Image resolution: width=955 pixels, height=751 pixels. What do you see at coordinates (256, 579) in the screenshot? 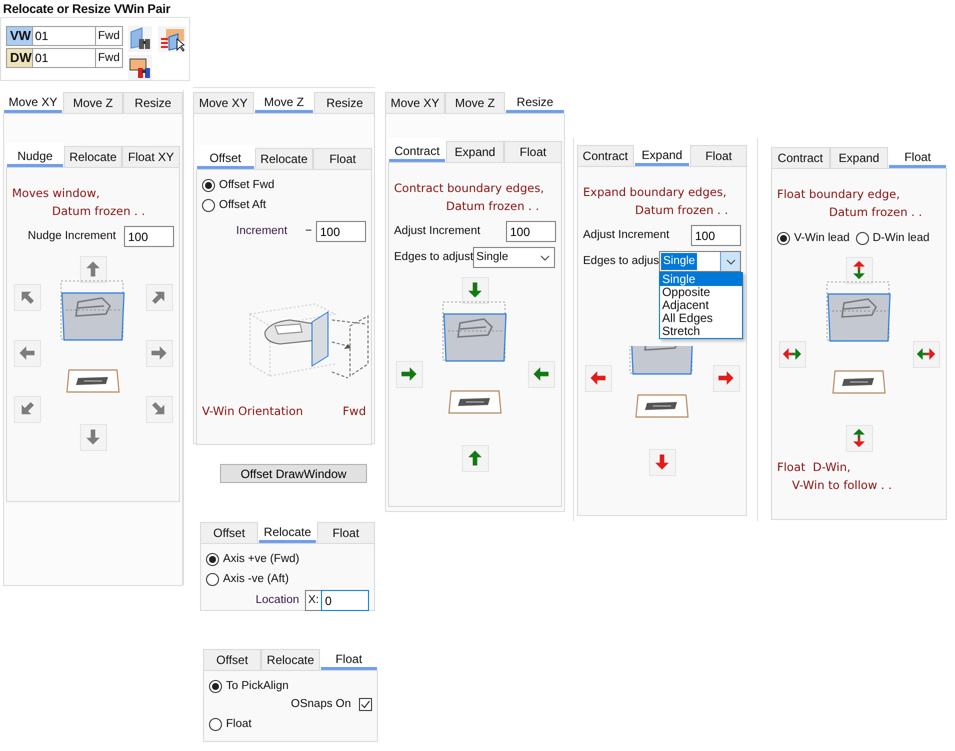
I see `radio-label: Axis -ve (Aft)` at bounding box center [256, 579].